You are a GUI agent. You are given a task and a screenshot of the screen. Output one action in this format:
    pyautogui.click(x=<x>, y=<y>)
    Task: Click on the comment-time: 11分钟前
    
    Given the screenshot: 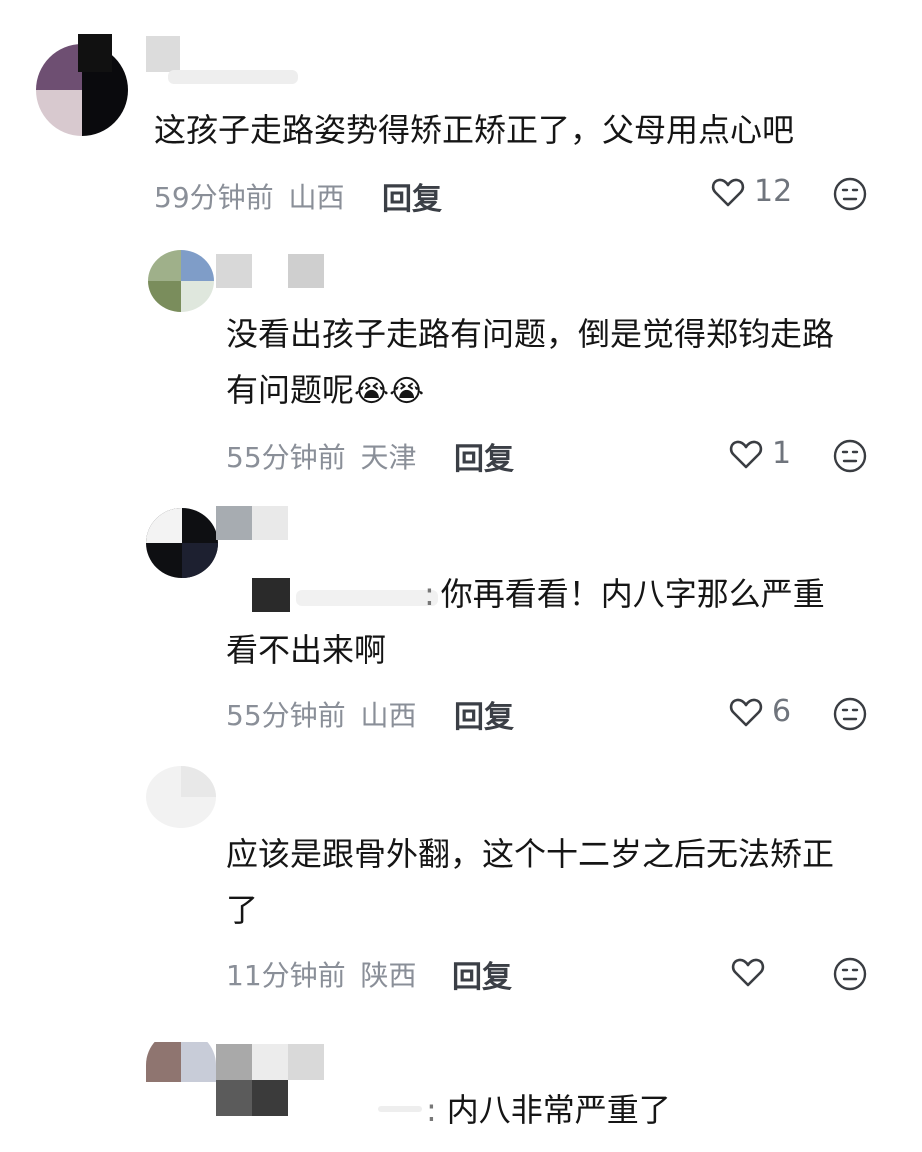 What is the action you would take?
    pyautogui.click(x=286, y=975)
    